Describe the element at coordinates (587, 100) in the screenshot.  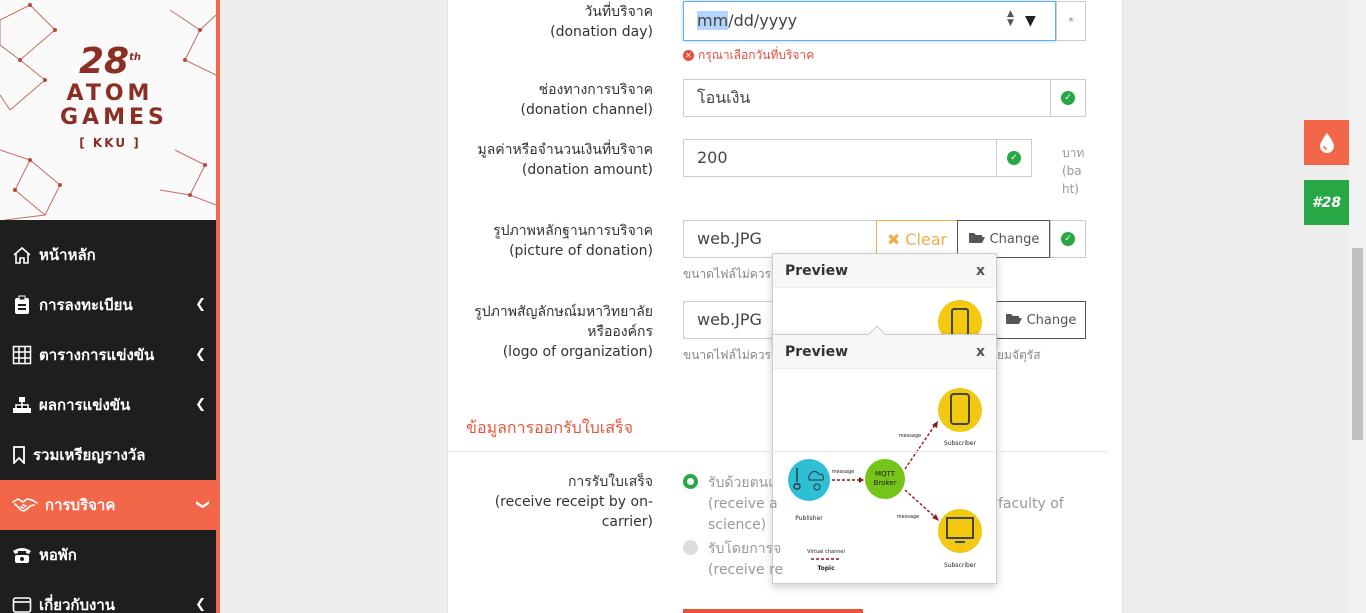
I see `donation-channel-label: ช่องทางการบริจาค (donation channel)` at that location.